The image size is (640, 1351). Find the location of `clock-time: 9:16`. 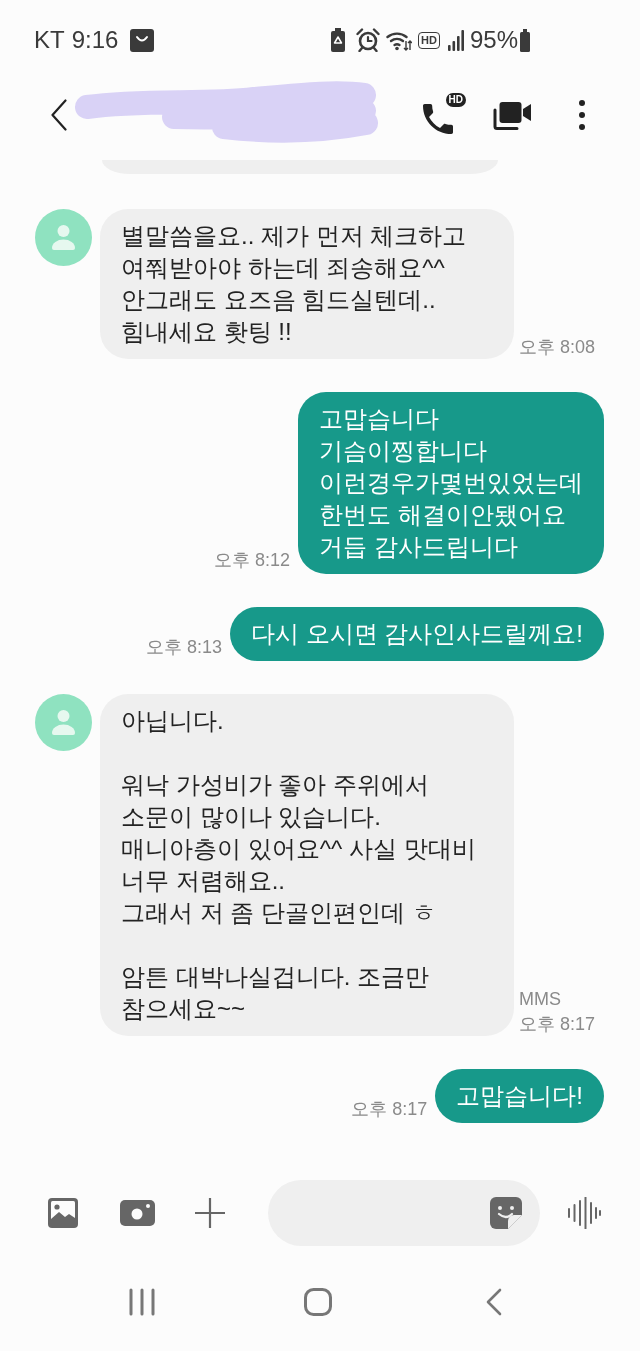

clock-time: 9:16 is located at coordinates (95, 40).